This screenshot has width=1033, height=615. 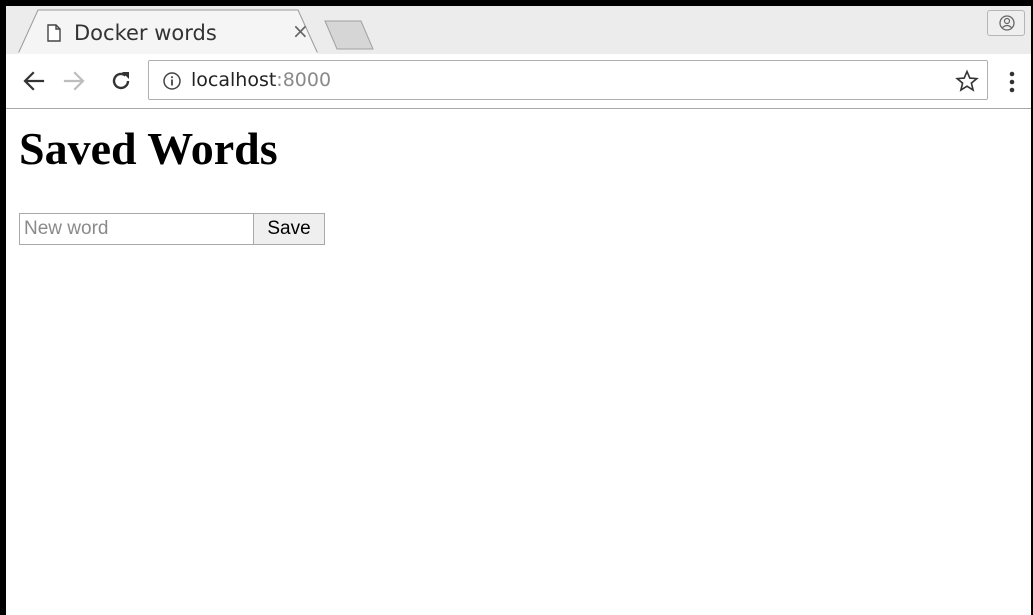 What do you see at coordinates (300, 31) in the screenshot?
I see `close-tab-icon: ×` at bounding box center [300, 31].